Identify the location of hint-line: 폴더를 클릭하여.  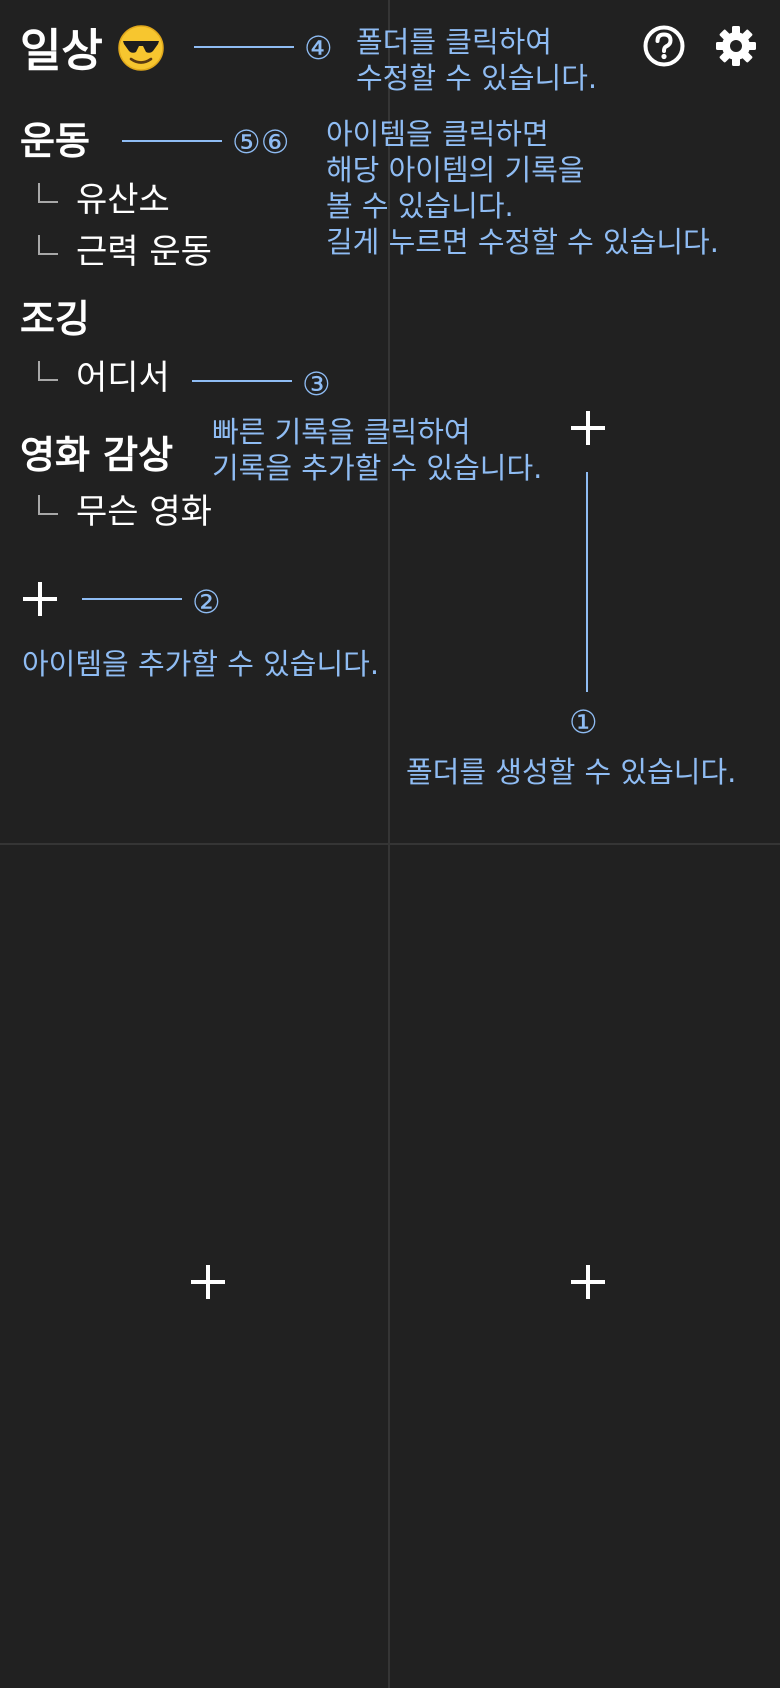
(454, 42).